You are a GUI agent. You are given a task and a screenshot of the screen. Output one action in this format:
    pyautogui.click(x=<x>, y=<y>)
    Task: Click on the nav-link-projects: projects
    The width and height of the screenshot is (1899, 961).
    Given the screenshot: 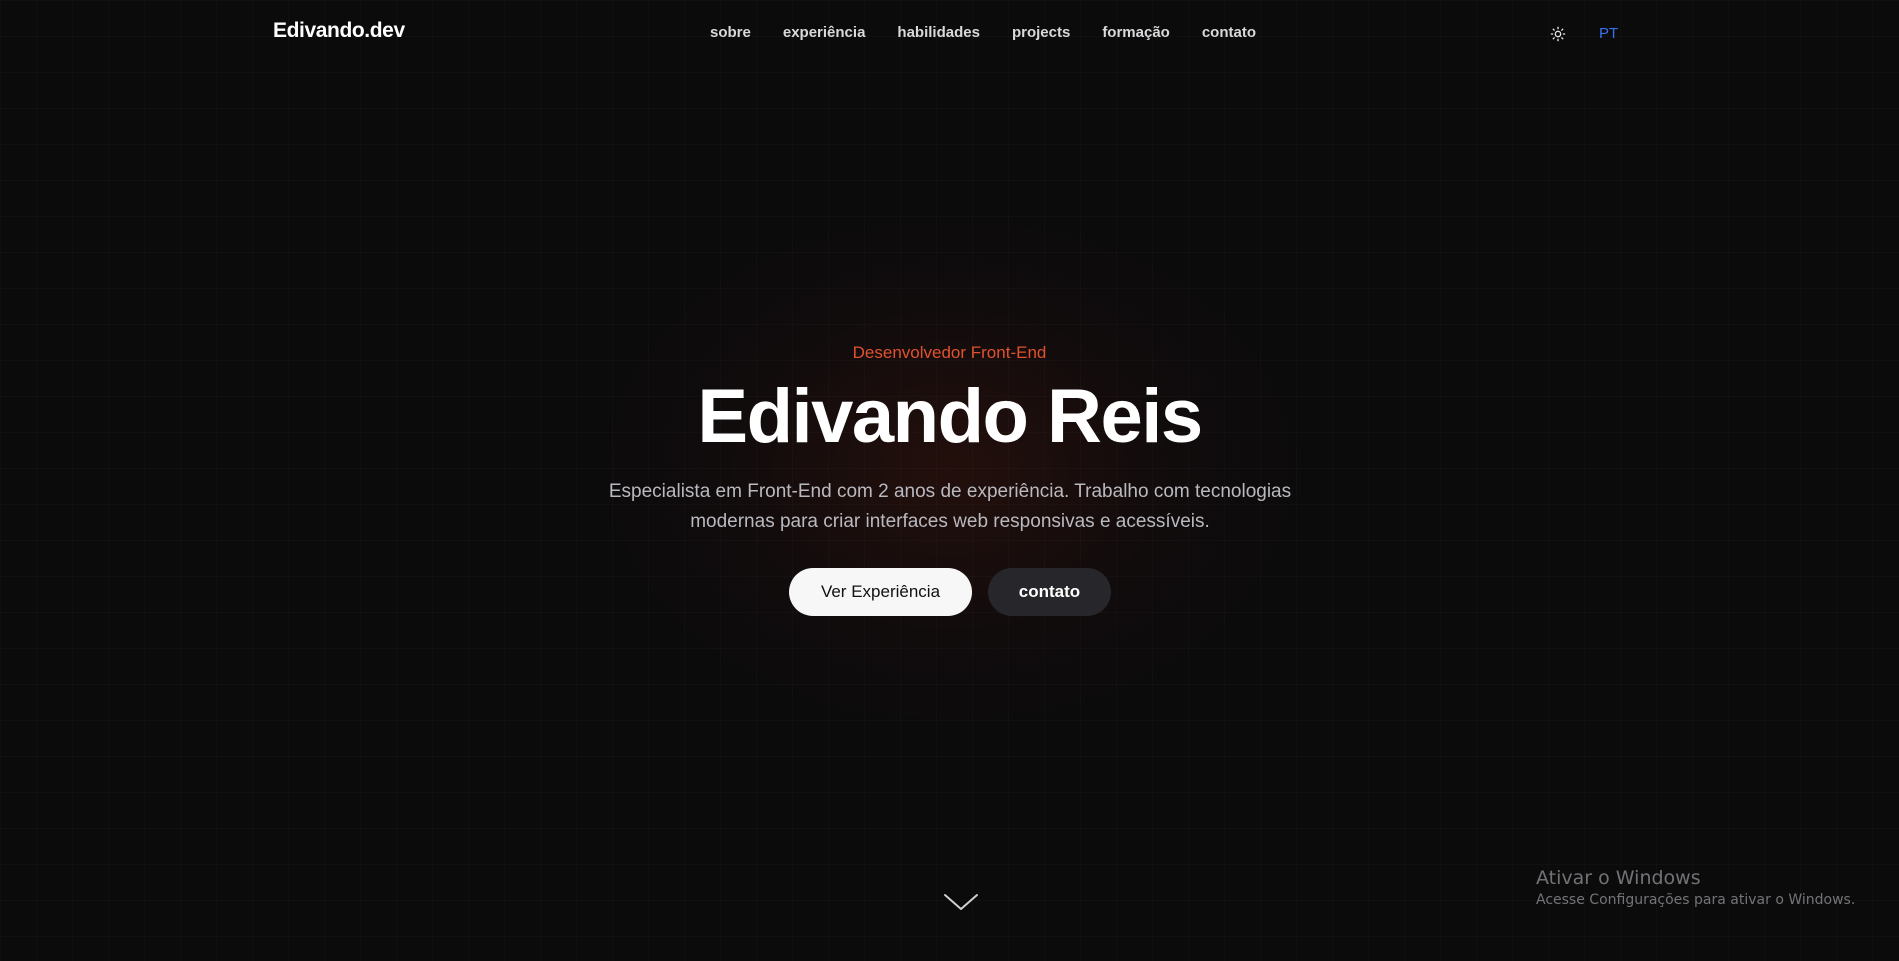 What is the action you would take?
    pyautogui.click(x=1041, y=32)
    